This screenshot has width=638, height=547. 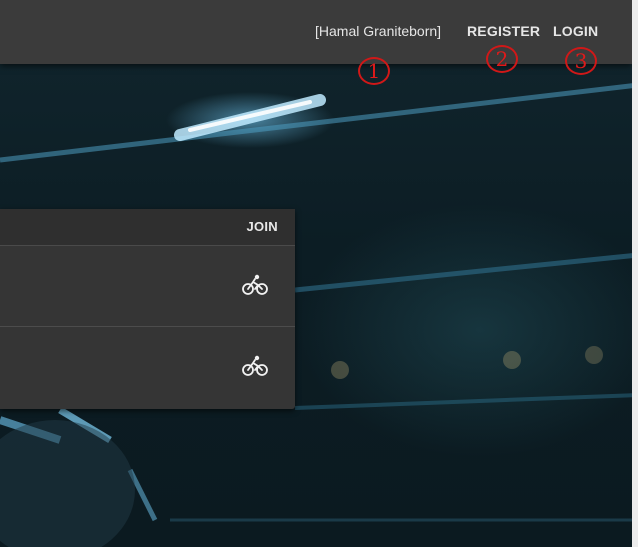 I want to click on annotation-marker-3: 3, so click(x=581, y=61).